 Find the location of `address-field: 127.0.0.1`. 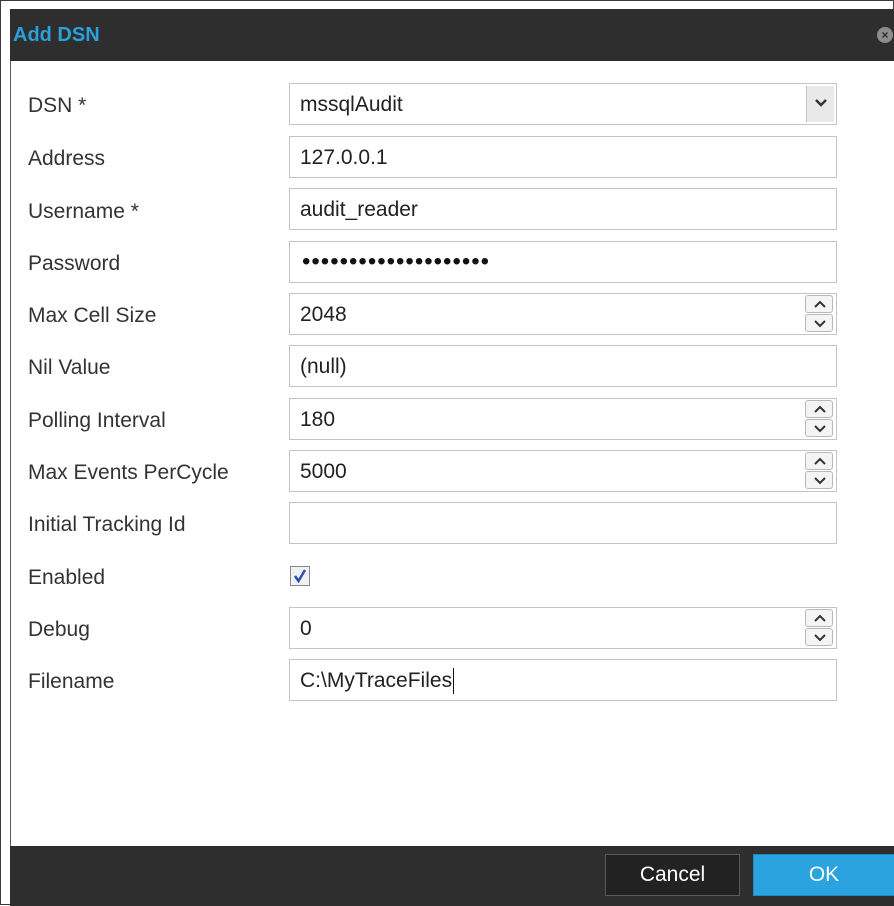

address-field: 127.0.0.1 is located at coordinates (563, 157).